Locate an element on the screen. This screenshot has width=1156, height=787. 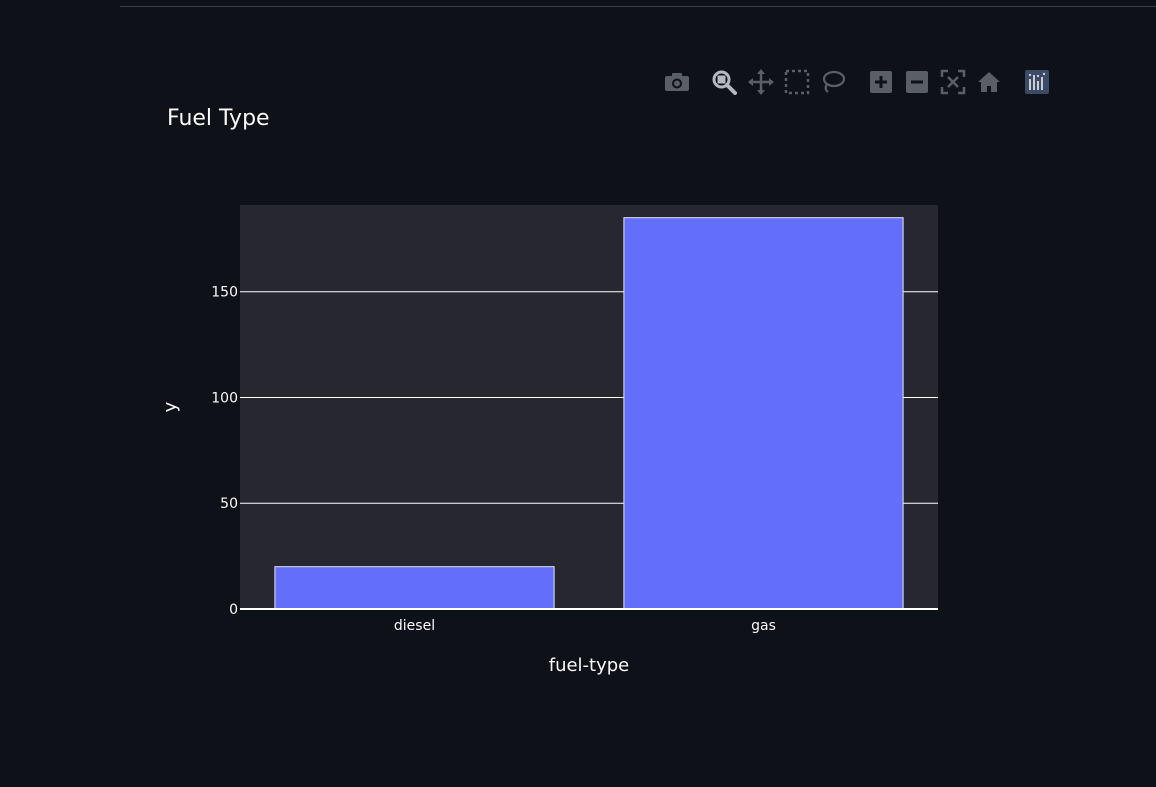
y-axis-title: y is located at coordinates (170, 406).